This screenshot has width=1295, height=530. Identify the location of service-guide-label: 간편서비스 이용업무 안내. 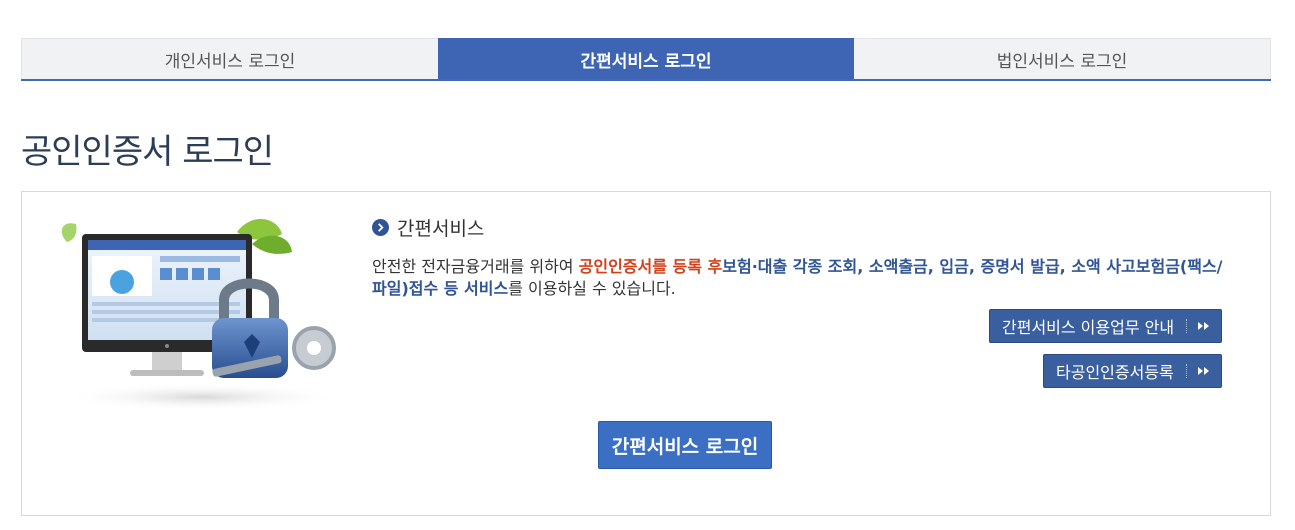
(1088, 327).